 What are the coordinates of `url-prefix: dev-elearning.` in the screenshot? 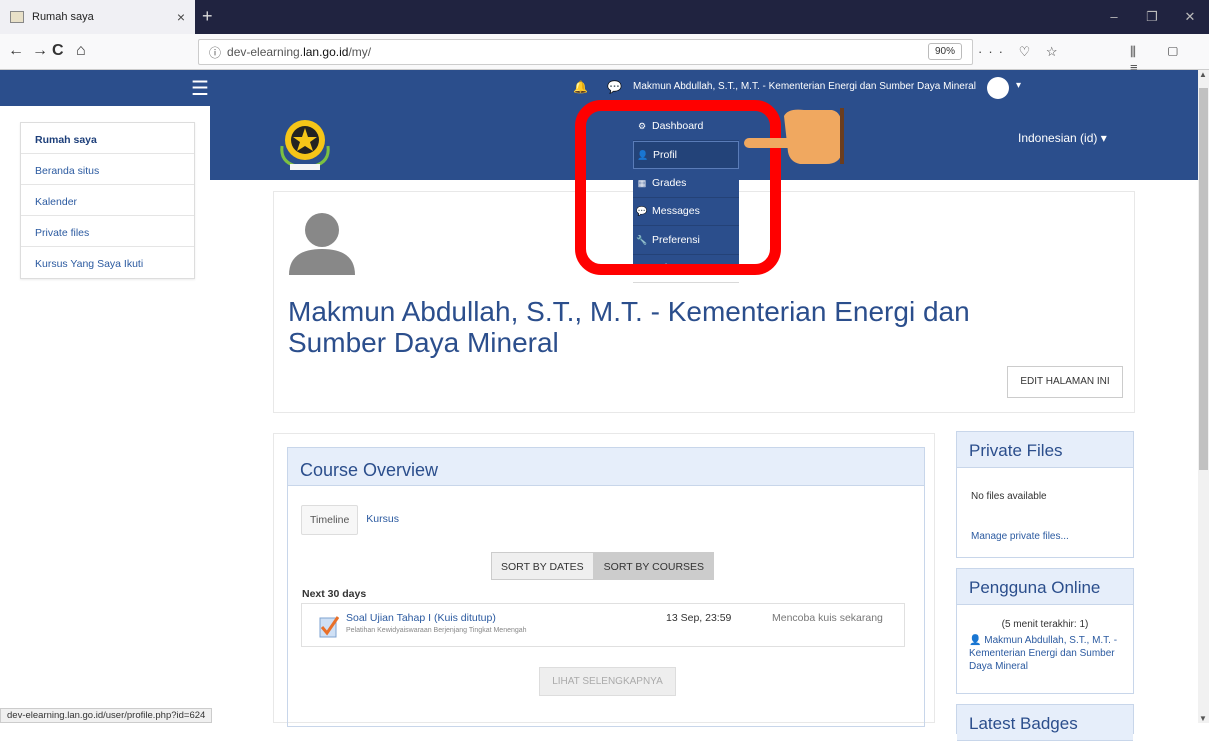 It's located at (265, 52).